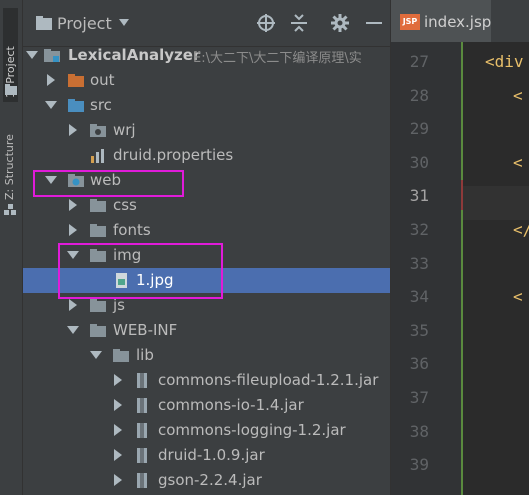  I want to click on tree-label: js, so click(119, 305).